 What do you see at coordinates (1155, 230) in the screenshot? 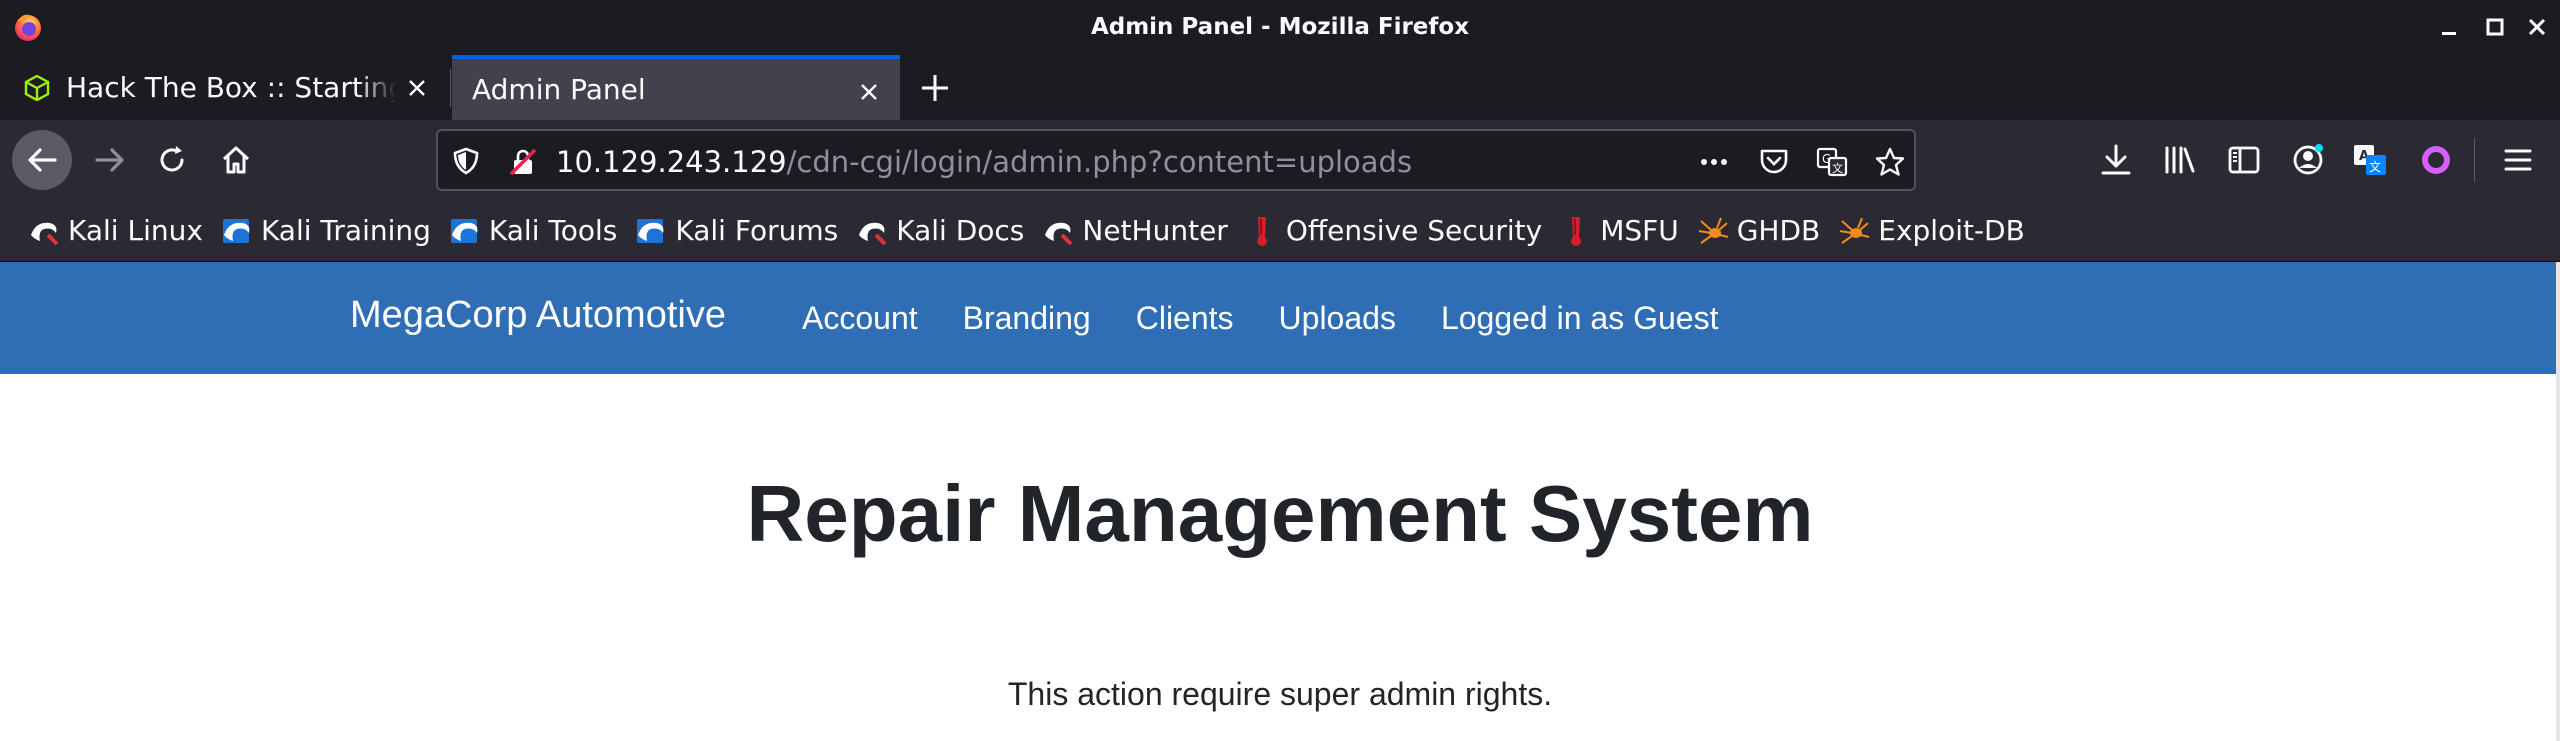
I see `bookmark-label: NetHunter` at bounding box center [1155, 230].